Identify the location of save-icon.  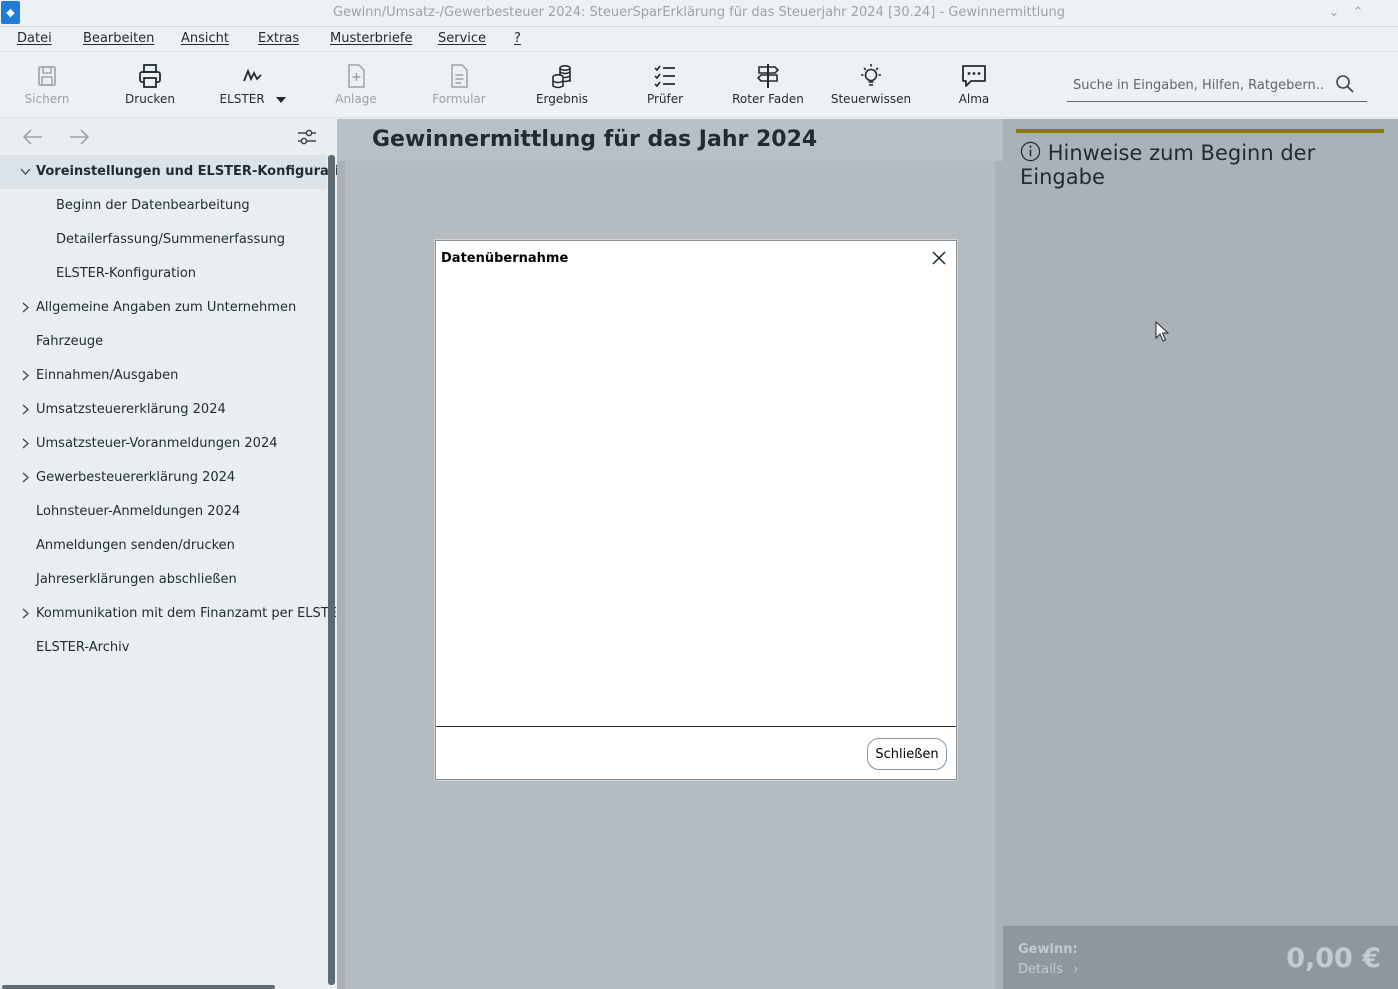
(47, 76).